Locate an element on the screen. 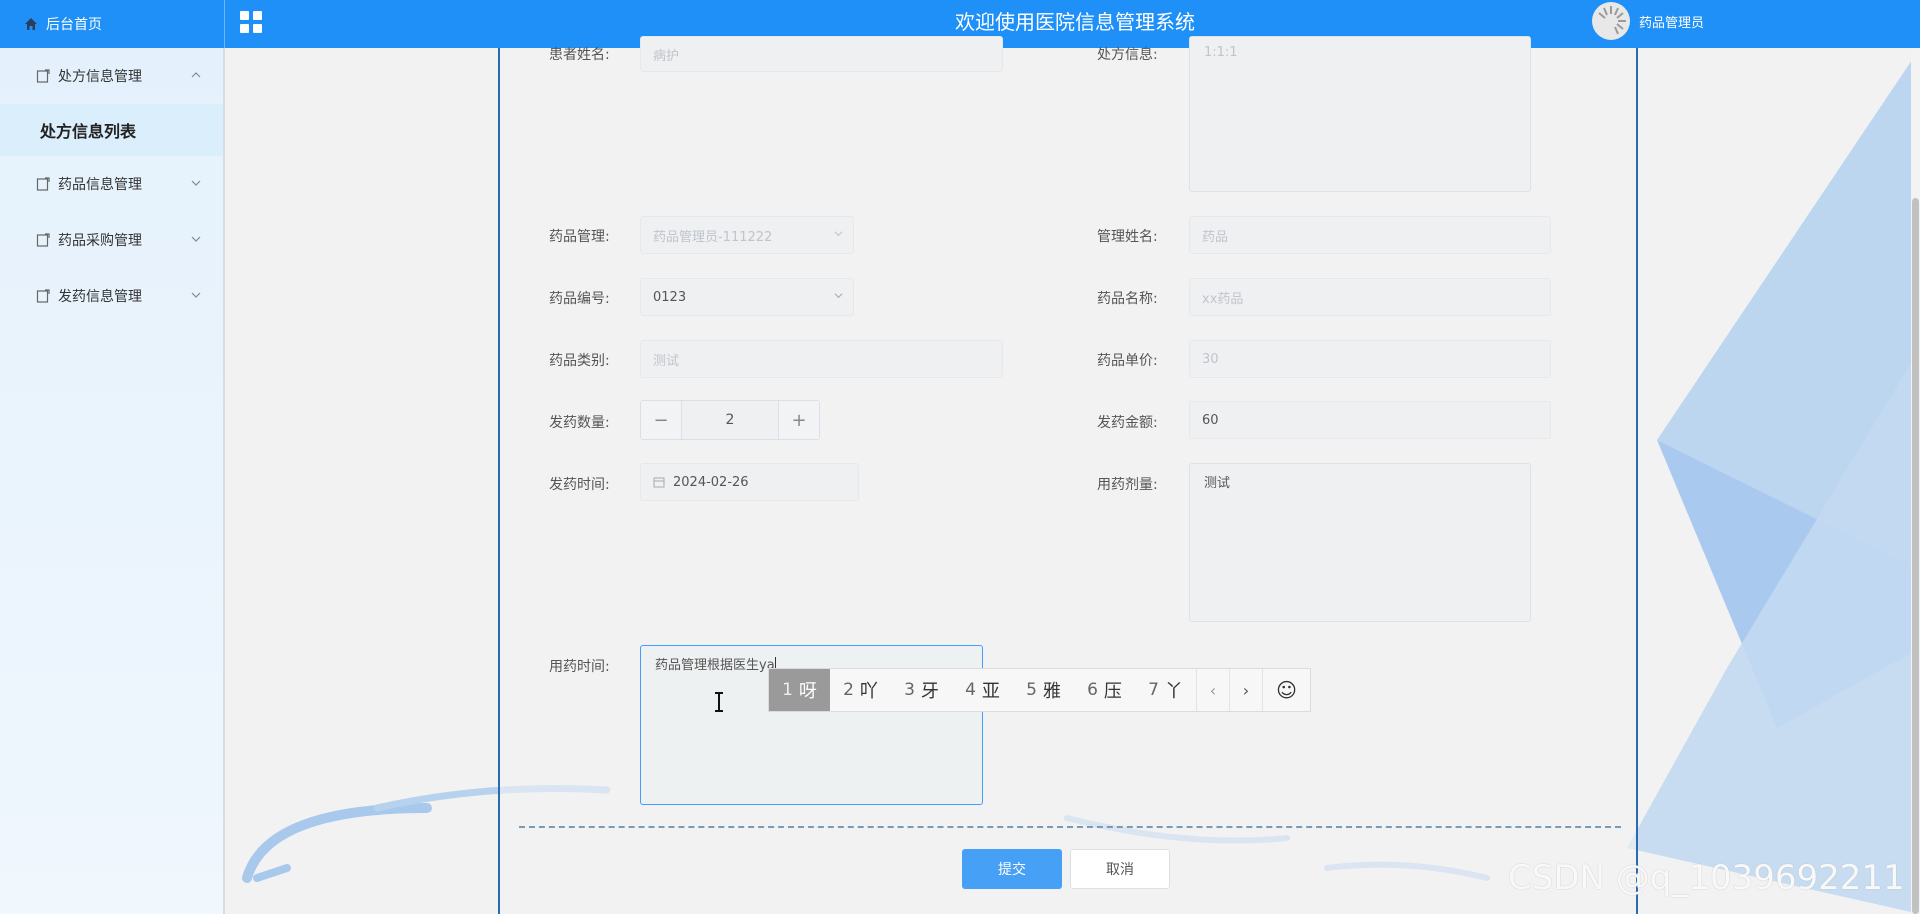 Image resolution: width=1920 pixels, height=914 pixels. prescription-label: 处方信息: is located at coordinates (1127, 55).